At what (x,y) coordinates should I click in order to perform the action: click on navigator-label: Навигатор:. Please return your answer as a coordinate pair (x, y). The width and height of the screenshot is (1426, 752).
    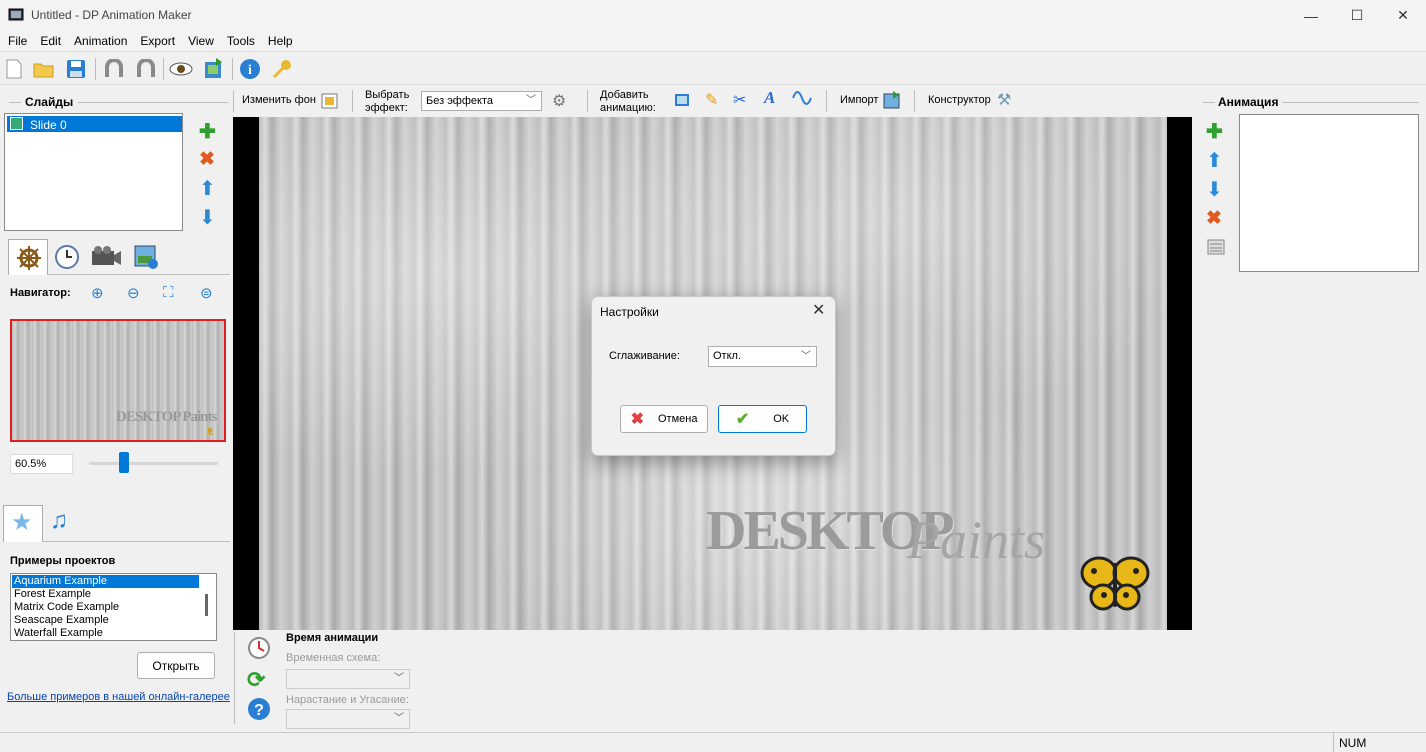
    Looking at the image, I should click on (40, 293).